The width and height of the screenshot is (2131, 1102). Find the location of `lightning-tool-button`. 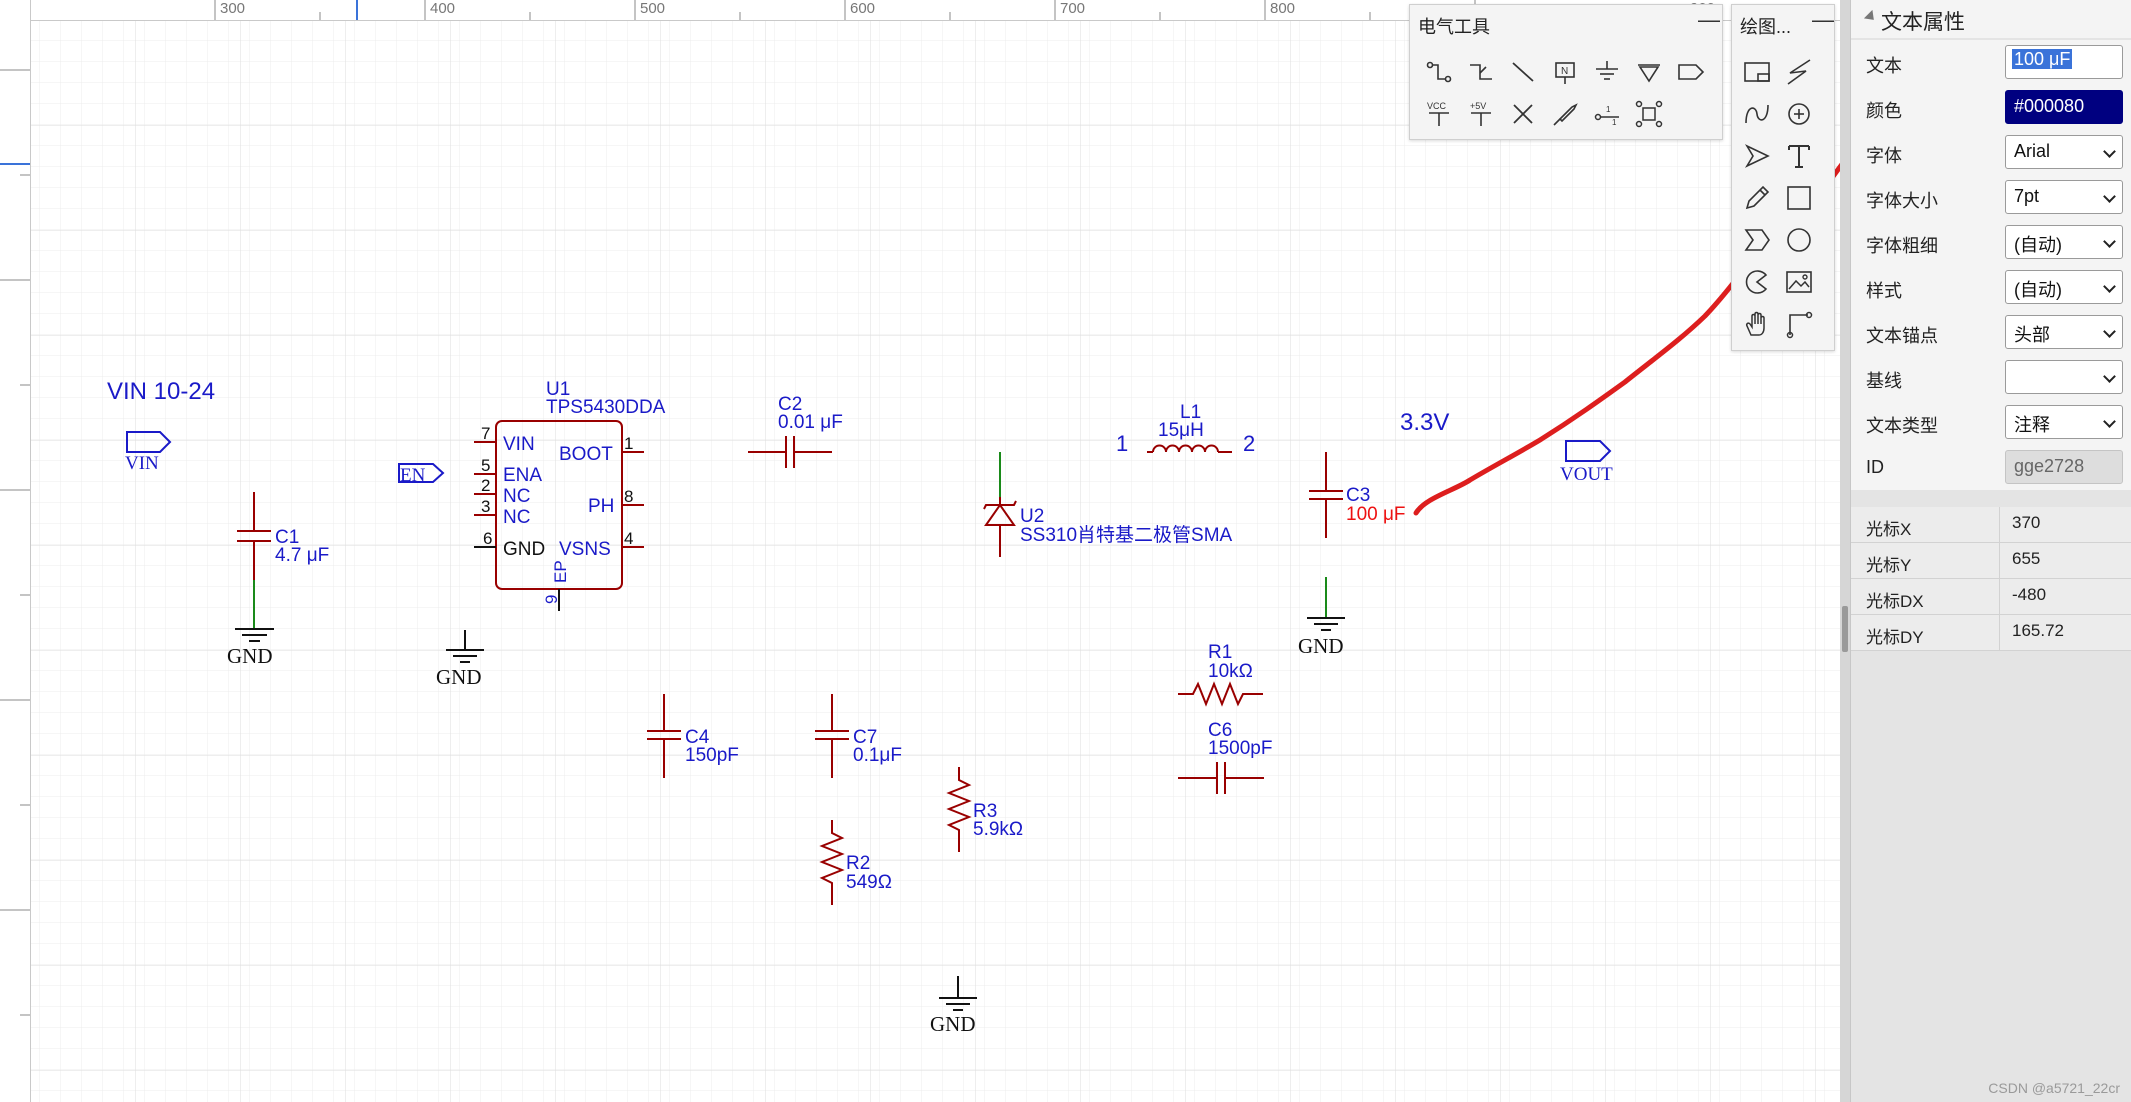

lightning-tool-button is located at coordinates (1799, 72).